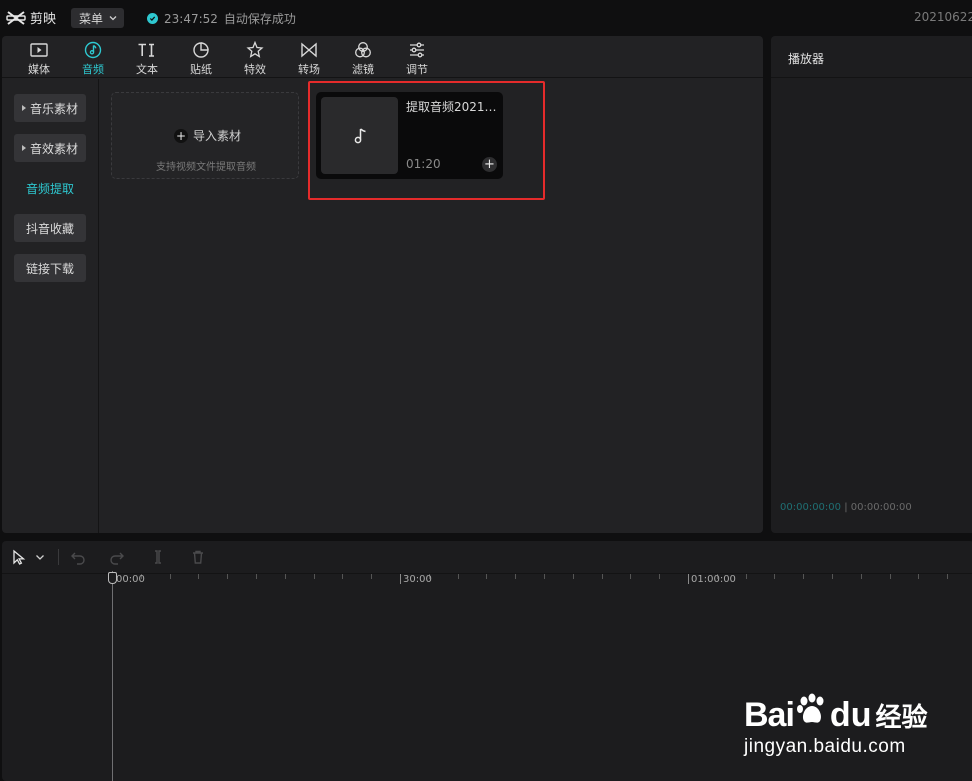 The height and width of the screenshot is (781, 972). I want to click on tab-media: 媒体, so click(39, 57).